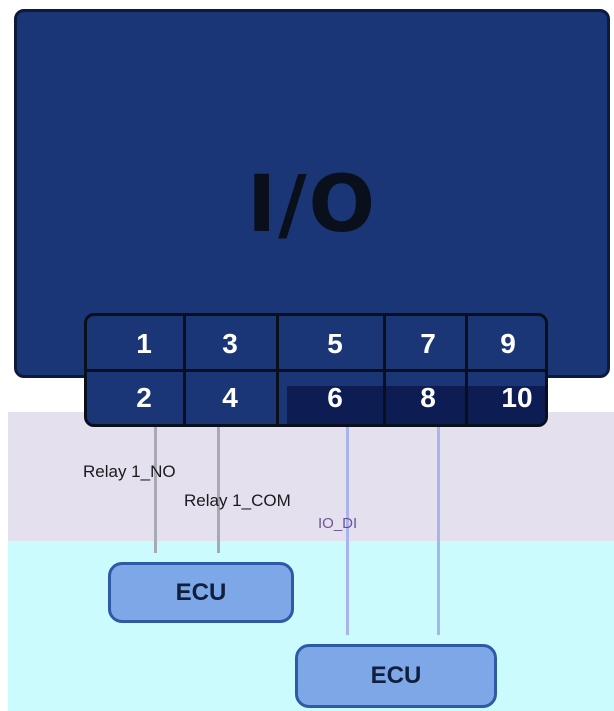  I want to click on terminal-pin-7: 7, so click(428, 343).